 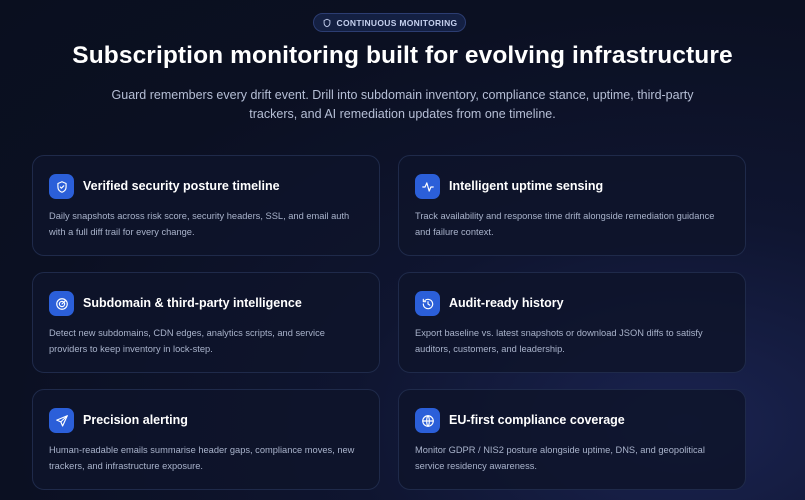 I want to click on shield-check-icon, so click(x=61, y=186).